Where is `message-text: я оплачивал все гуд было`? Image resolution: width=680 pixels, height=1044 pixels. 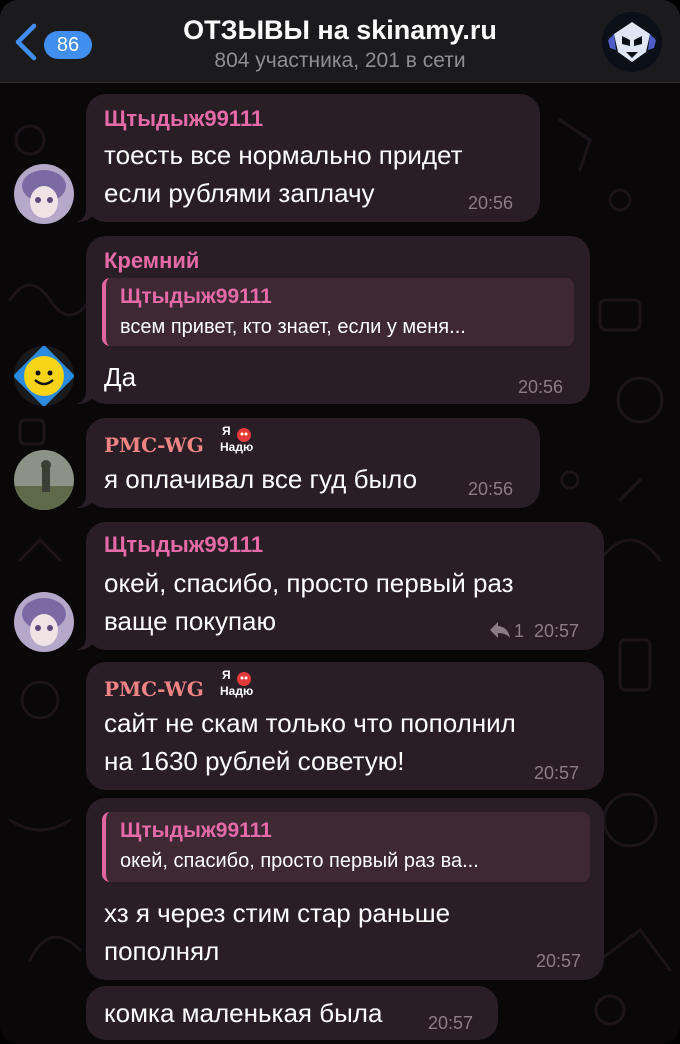 message-text: я оплачивал все гуд было is located at coordinates (261, 479).